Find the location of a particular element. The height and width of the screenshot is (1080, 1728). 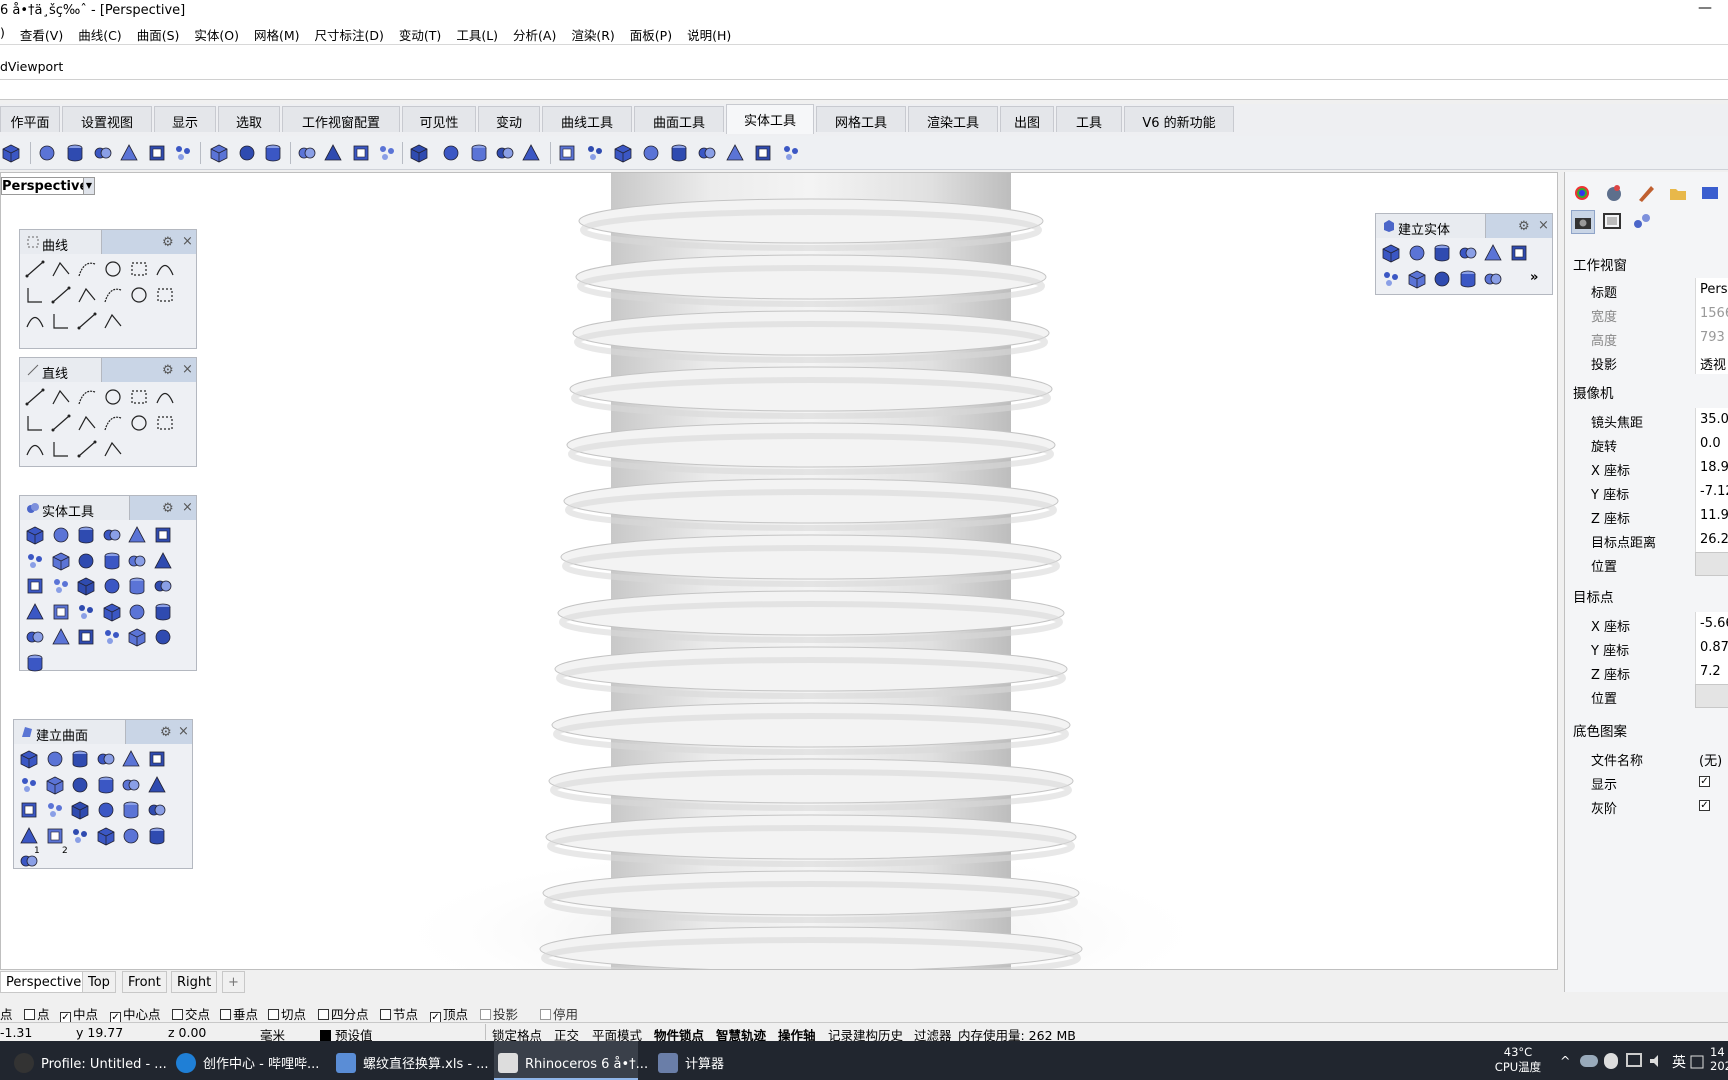

osnap-vertex: ✓ 顶点 is located at coordinates (449, 1013).